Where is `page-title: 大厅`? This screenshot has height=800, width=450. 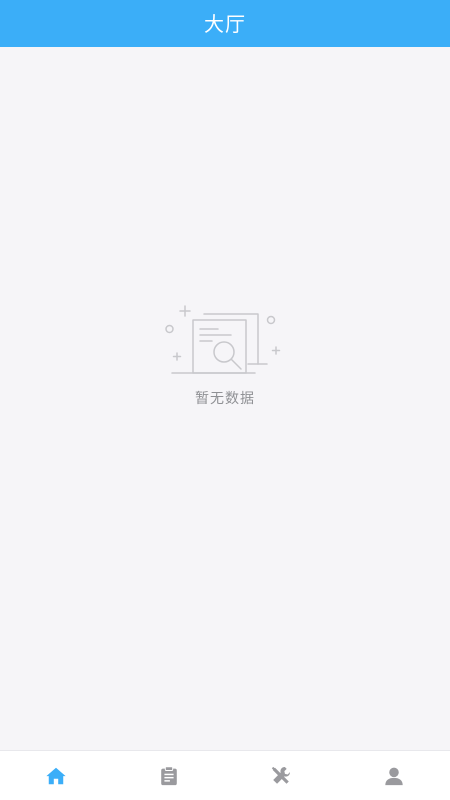 page-title: 大厅 is located at coordinates (225, 23).